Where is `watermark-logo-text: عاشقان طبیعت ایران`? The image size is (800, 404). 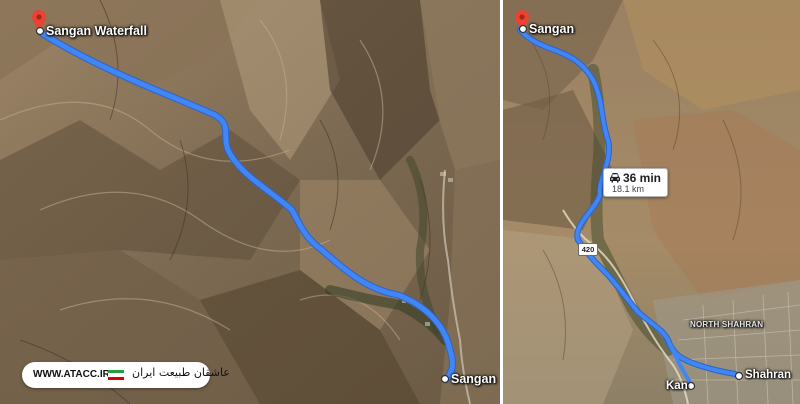
watermark-logo-text: عاشقان طبیعت ایران is located at coordinates (181, 372).